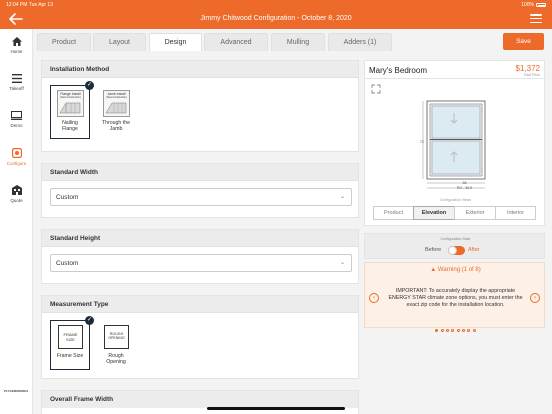 The image size is (552, 414). What do you see at coordinates (456, 250) in the screenshot?
I see `before-after-toggle` at bounding box center [456, 250].